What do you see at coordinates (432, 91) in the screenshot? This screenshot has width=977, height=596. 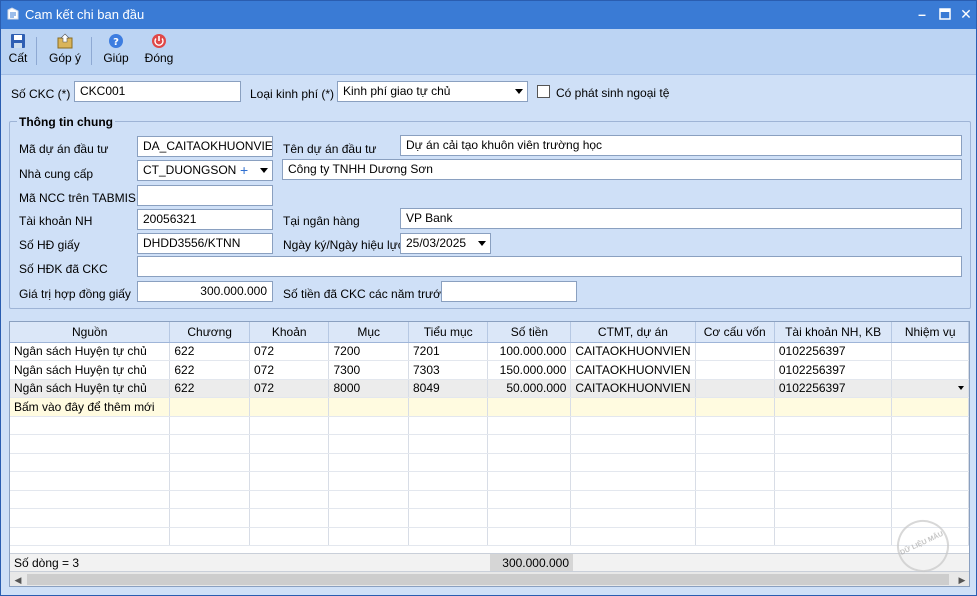 I see `funding-select: Kinh phí giao tự chủ` at bounding box center [432, 91].